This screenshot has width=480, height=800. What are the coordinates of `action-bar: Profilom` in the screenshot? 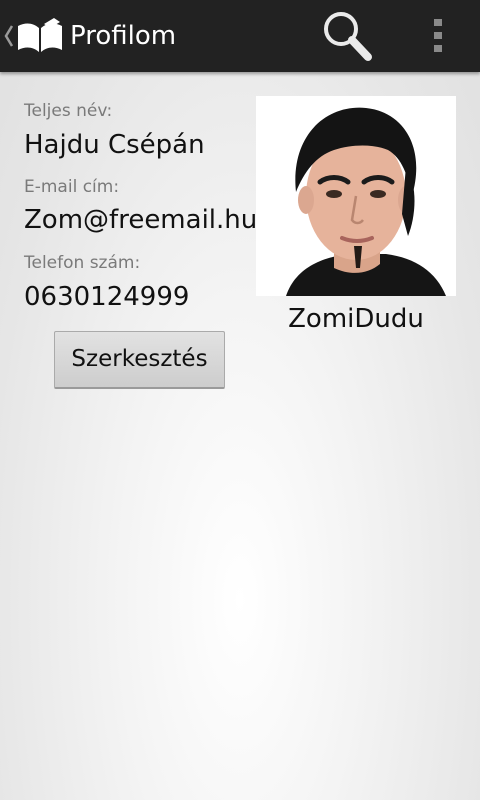 It's located at (240, 36).